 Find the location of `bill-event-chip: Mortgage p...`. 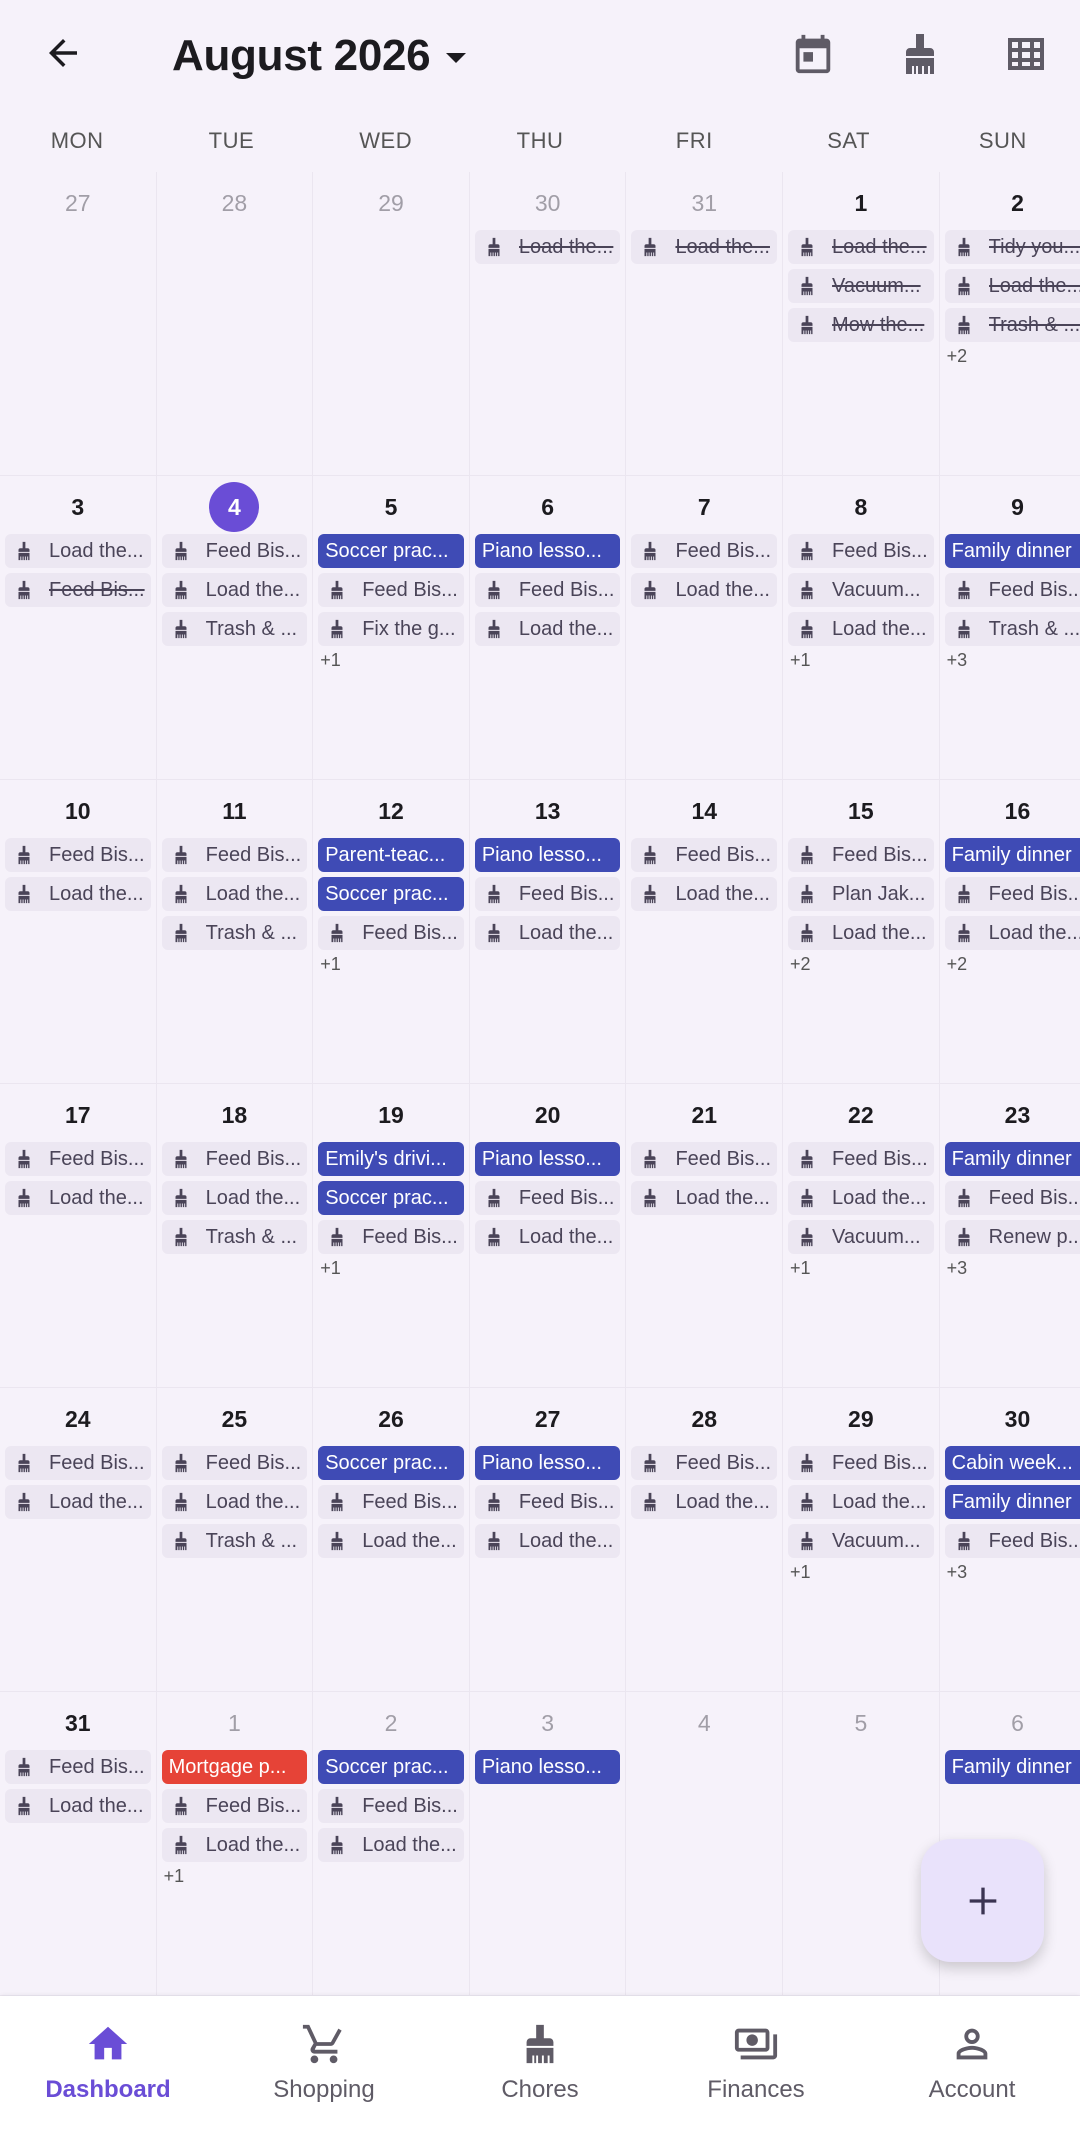

bill-event-chip: Mortgage p... is located at coordinates (234, 1767).